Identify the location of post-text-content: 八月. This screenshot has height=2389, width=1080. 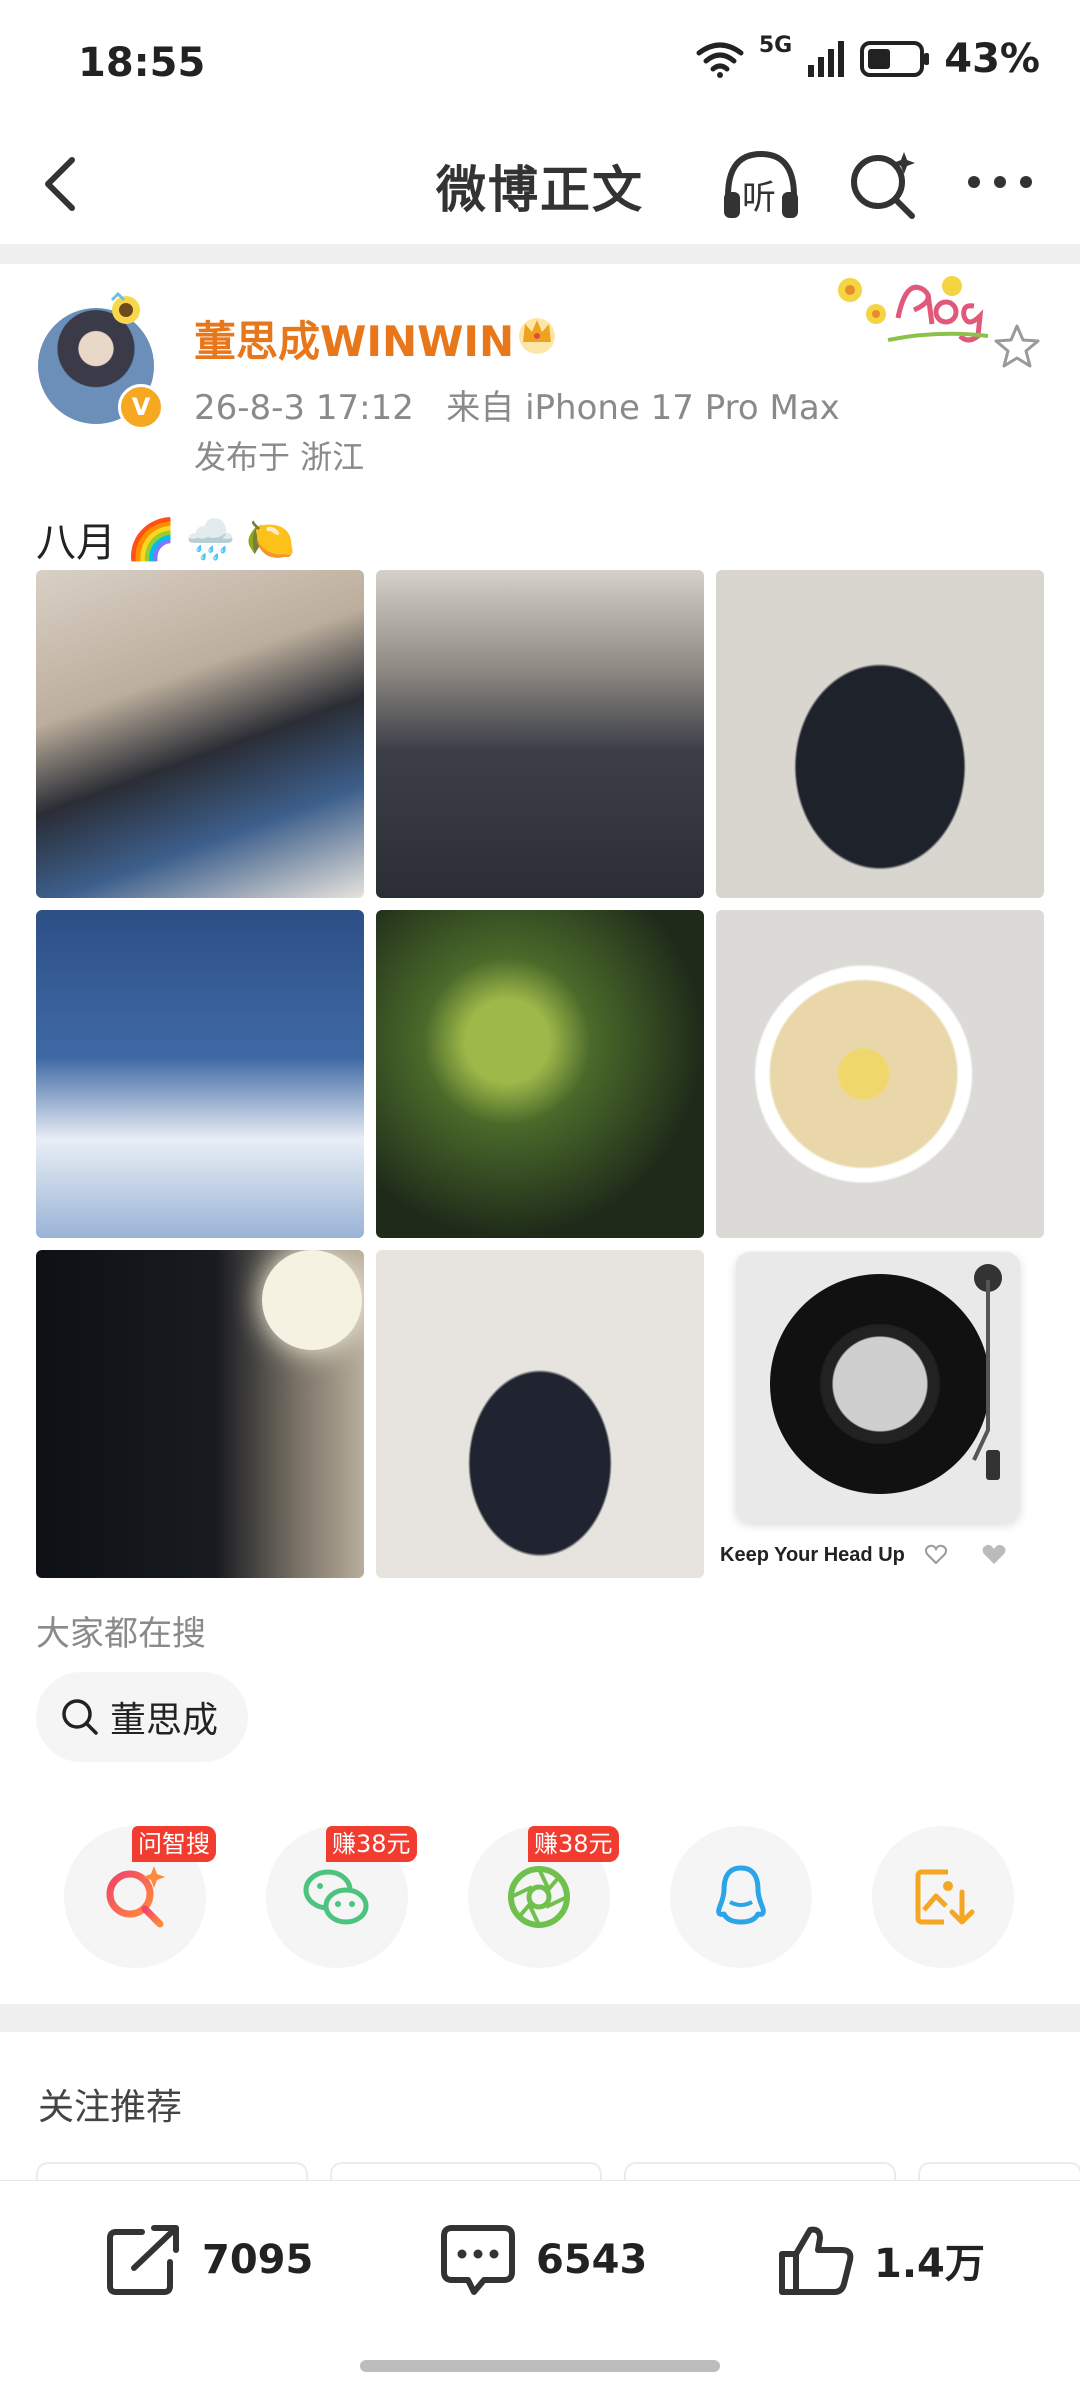
(76, 543).